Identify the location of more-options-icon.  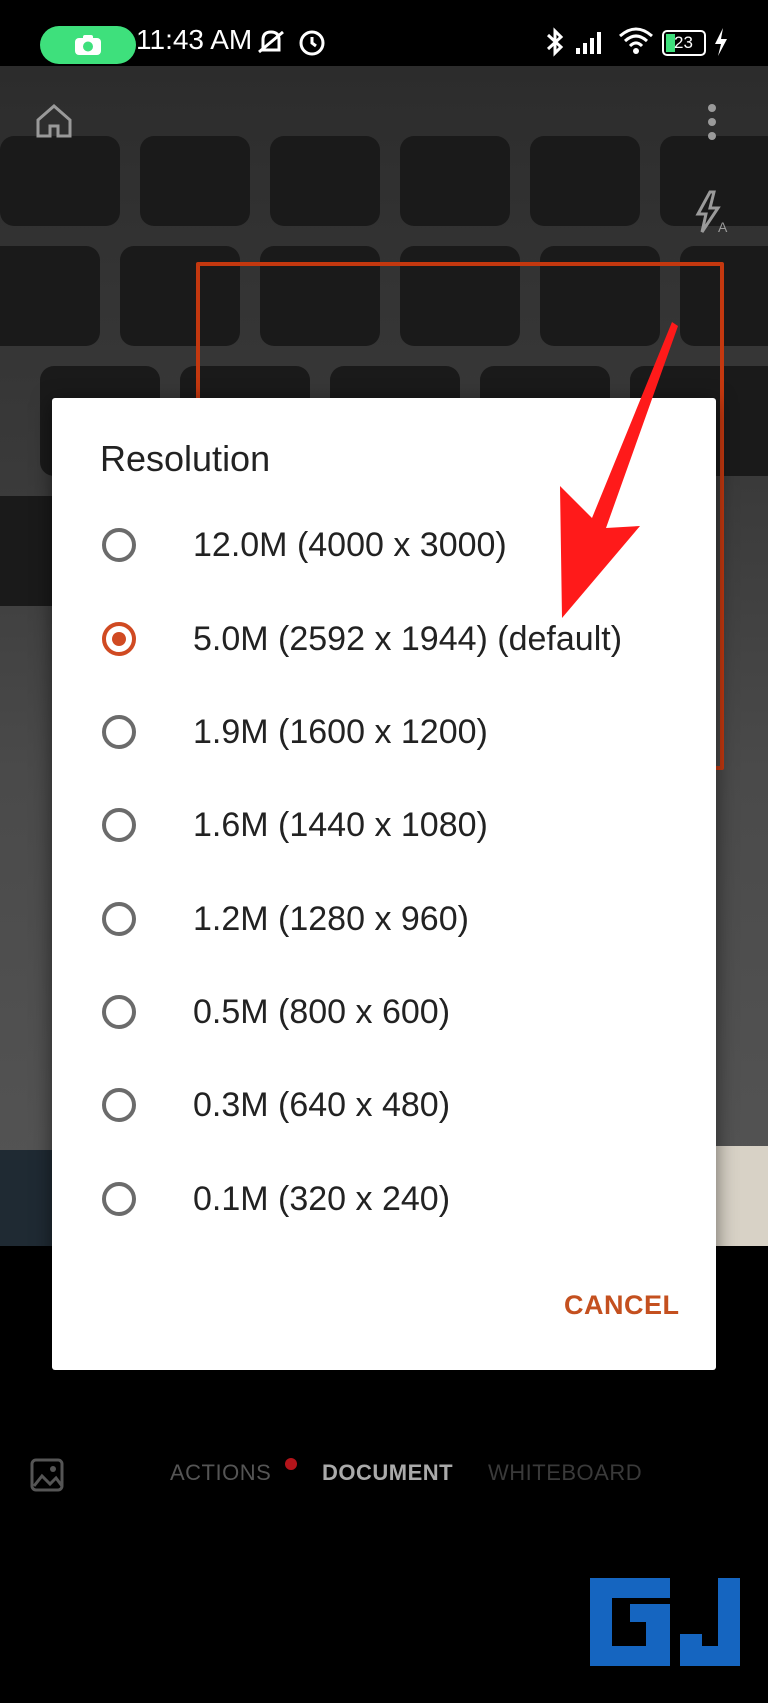
(712, 122).